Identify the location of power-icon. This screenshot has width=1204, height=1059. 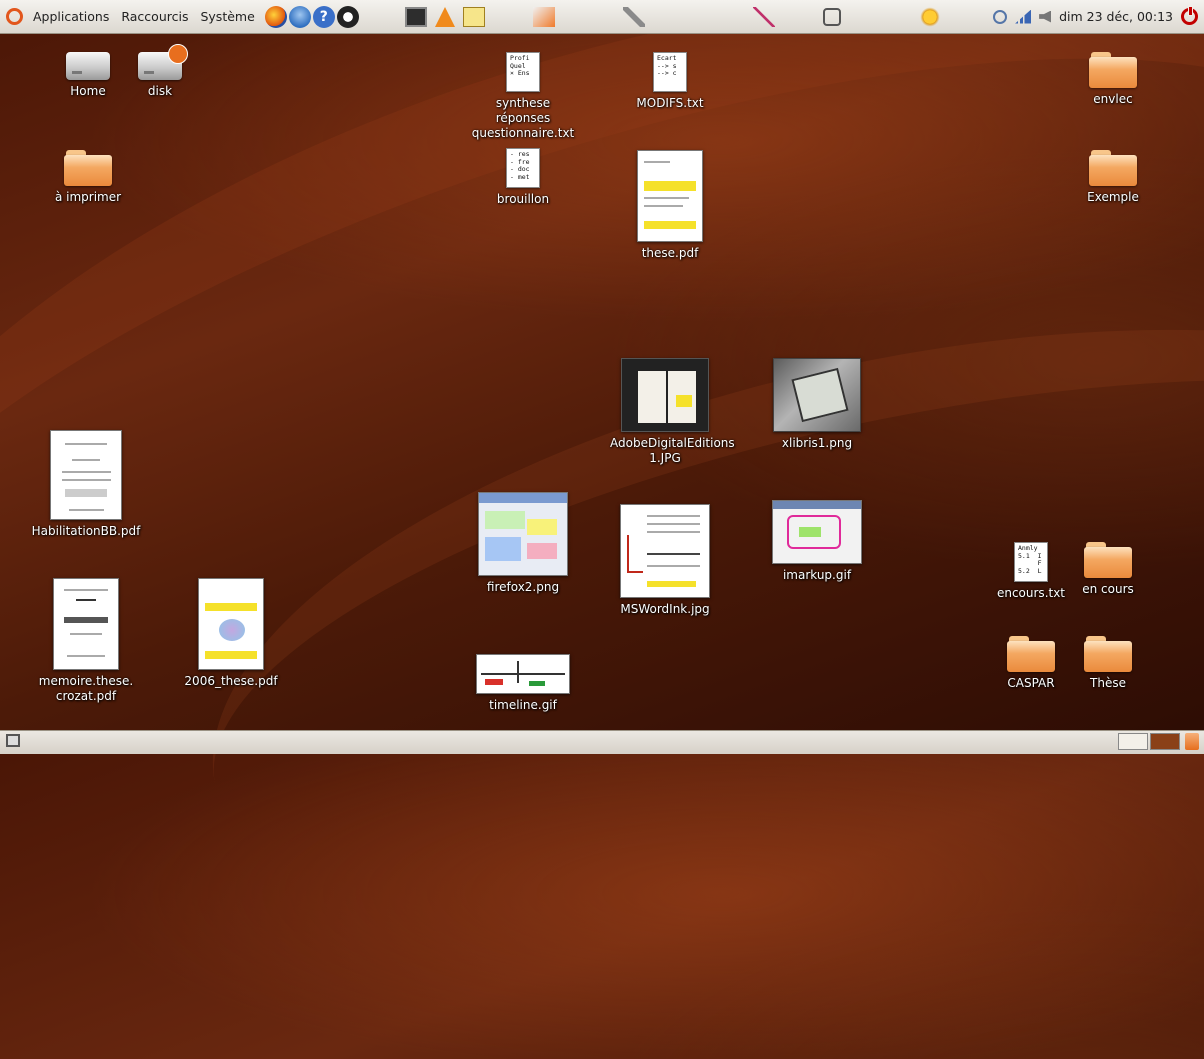
(1189, 15).